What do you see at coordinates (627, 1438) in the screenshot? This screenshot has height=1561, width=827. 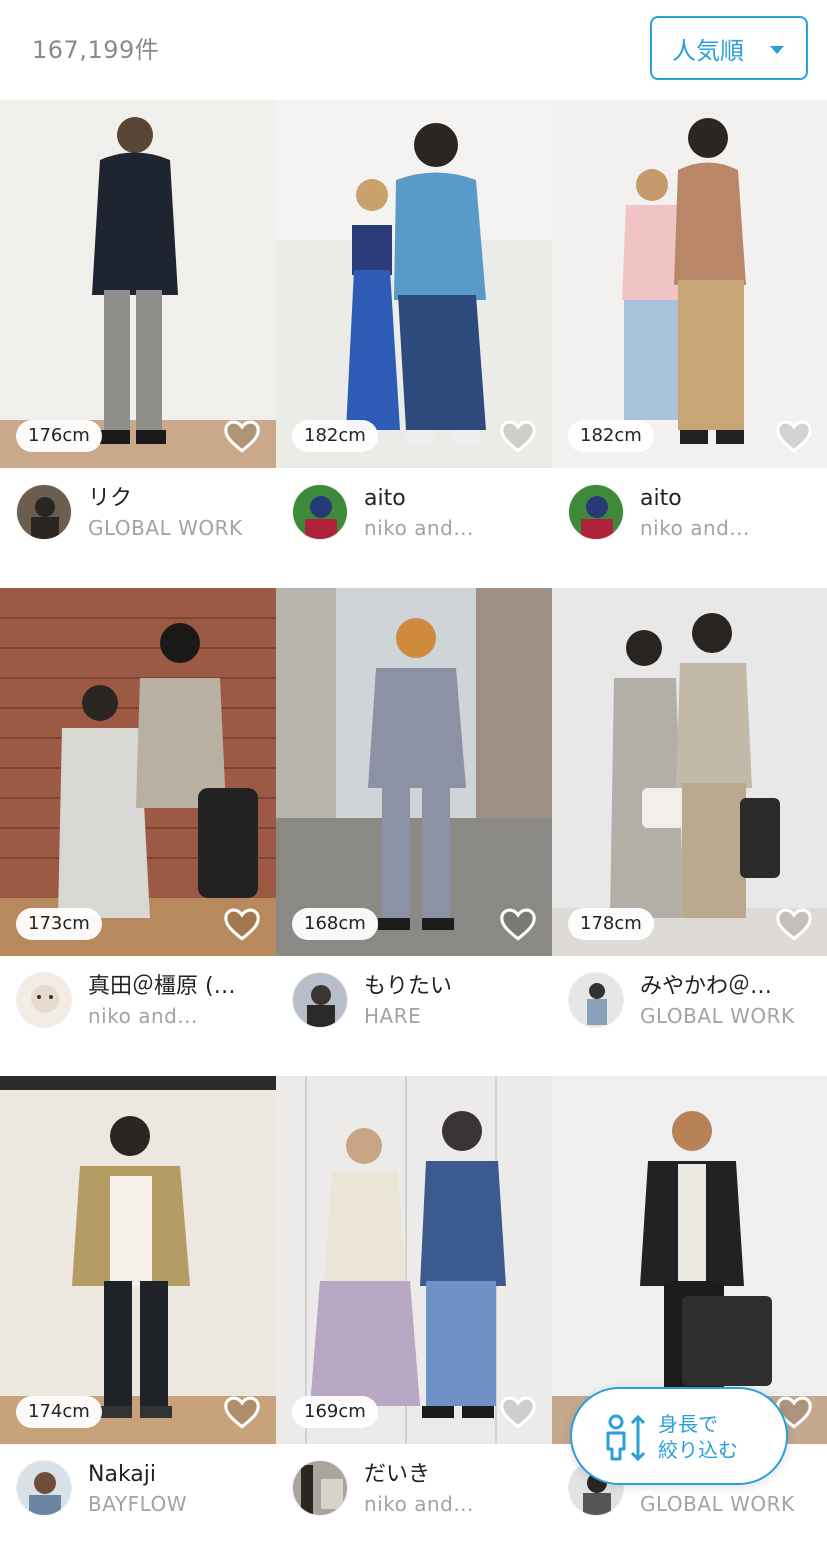 I see `person-height-icon` at bounding box center [627, 1438].